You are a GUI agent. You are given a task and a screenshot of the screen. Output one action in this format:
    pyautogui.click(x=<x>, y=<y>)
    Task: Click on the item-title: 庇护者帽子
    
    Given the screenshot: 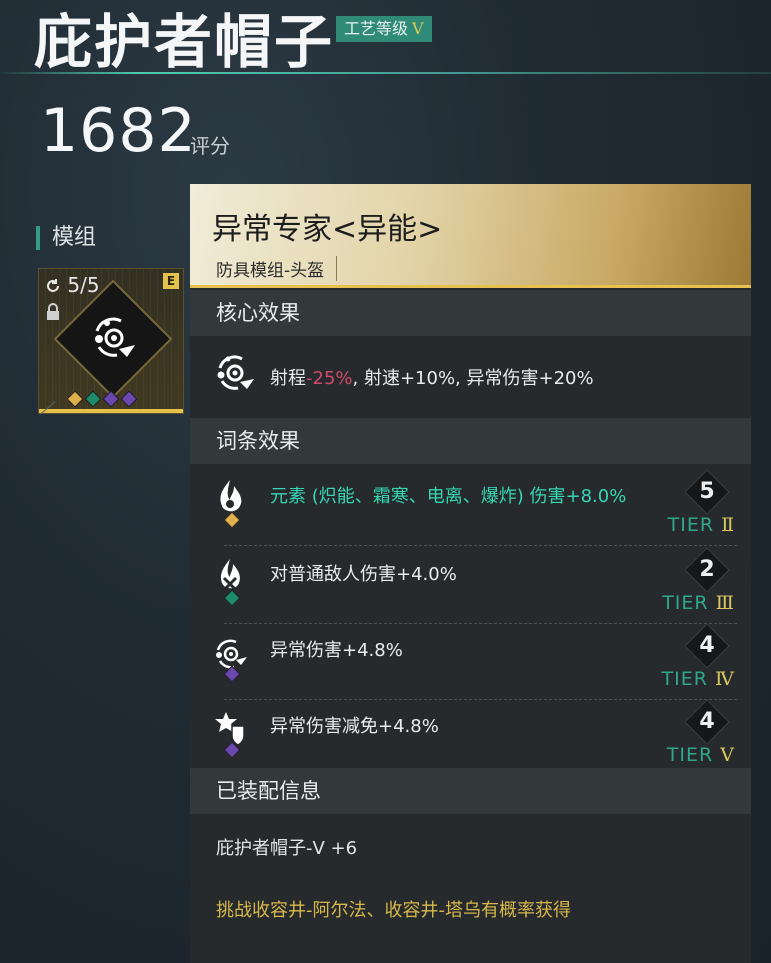 What is the action you would take?
    pyautogui.click(x=184, y=42)
    